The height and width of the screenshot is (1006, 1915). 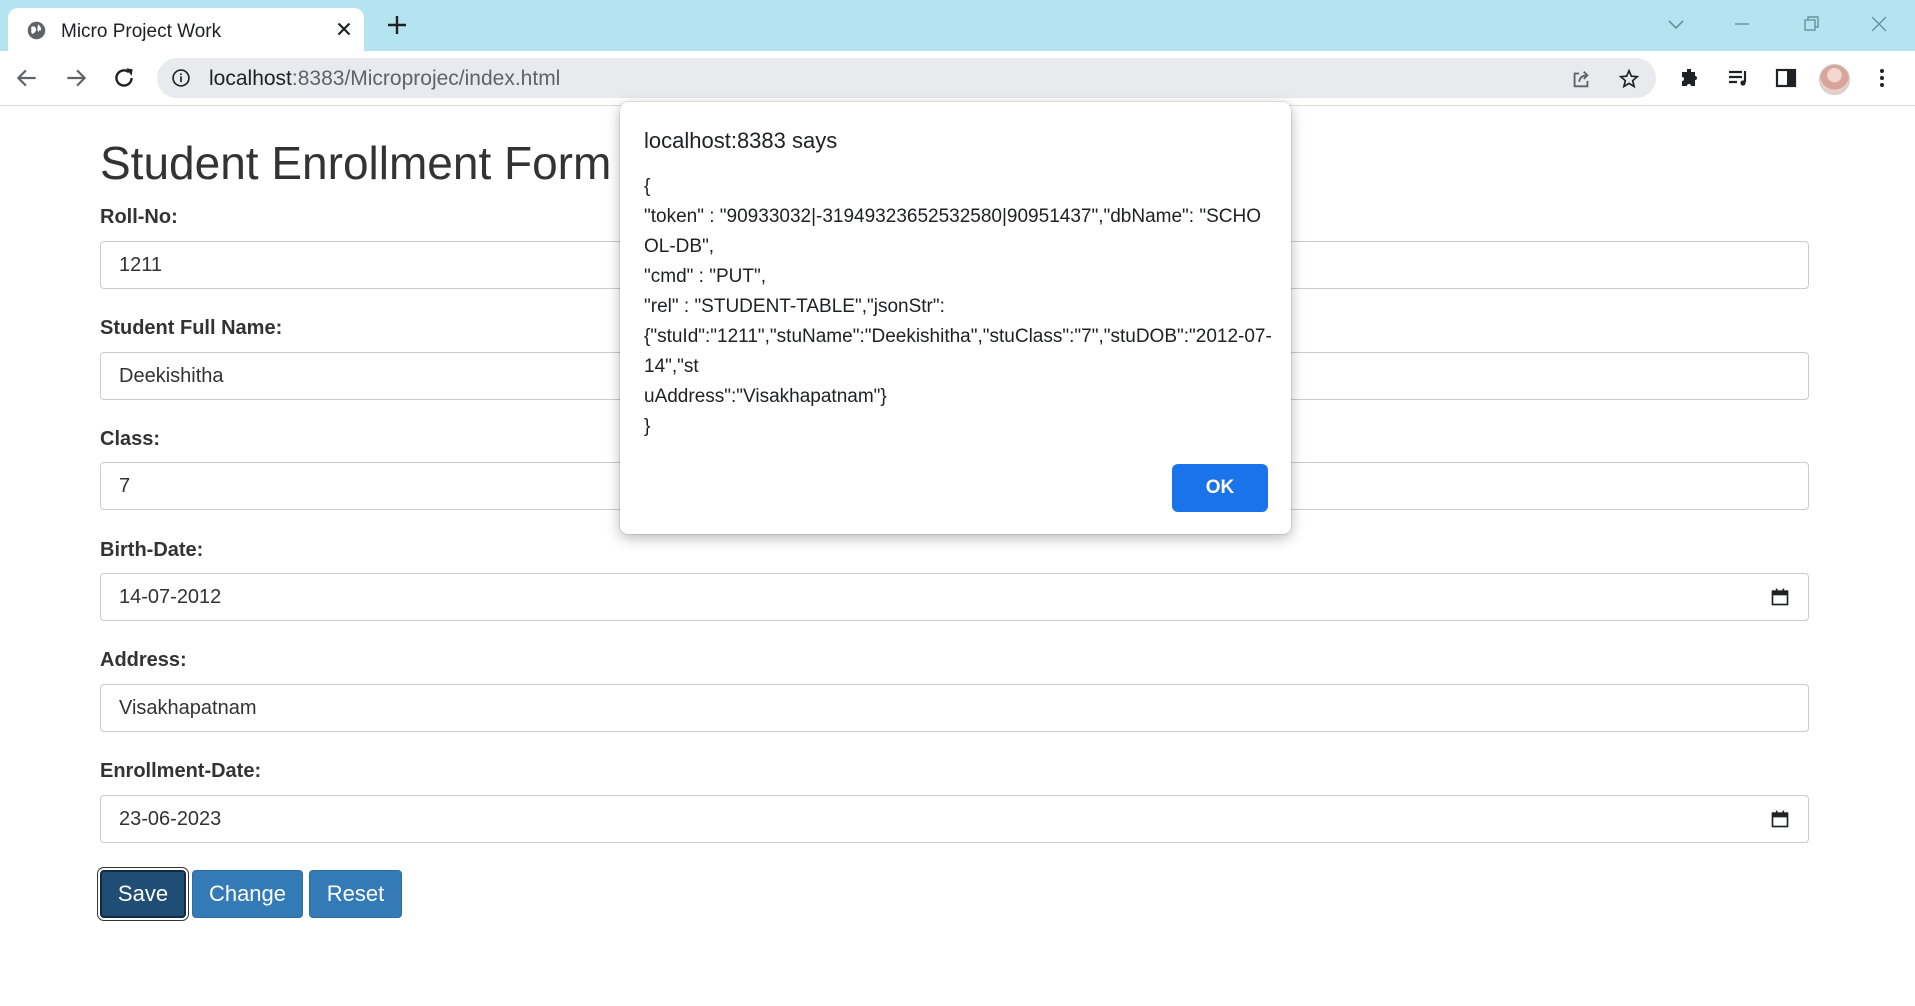 What do you see at coordinates (1786, 78) in the screenshot?
I see `side-panel-icon` at bounding box center [1786, 78].